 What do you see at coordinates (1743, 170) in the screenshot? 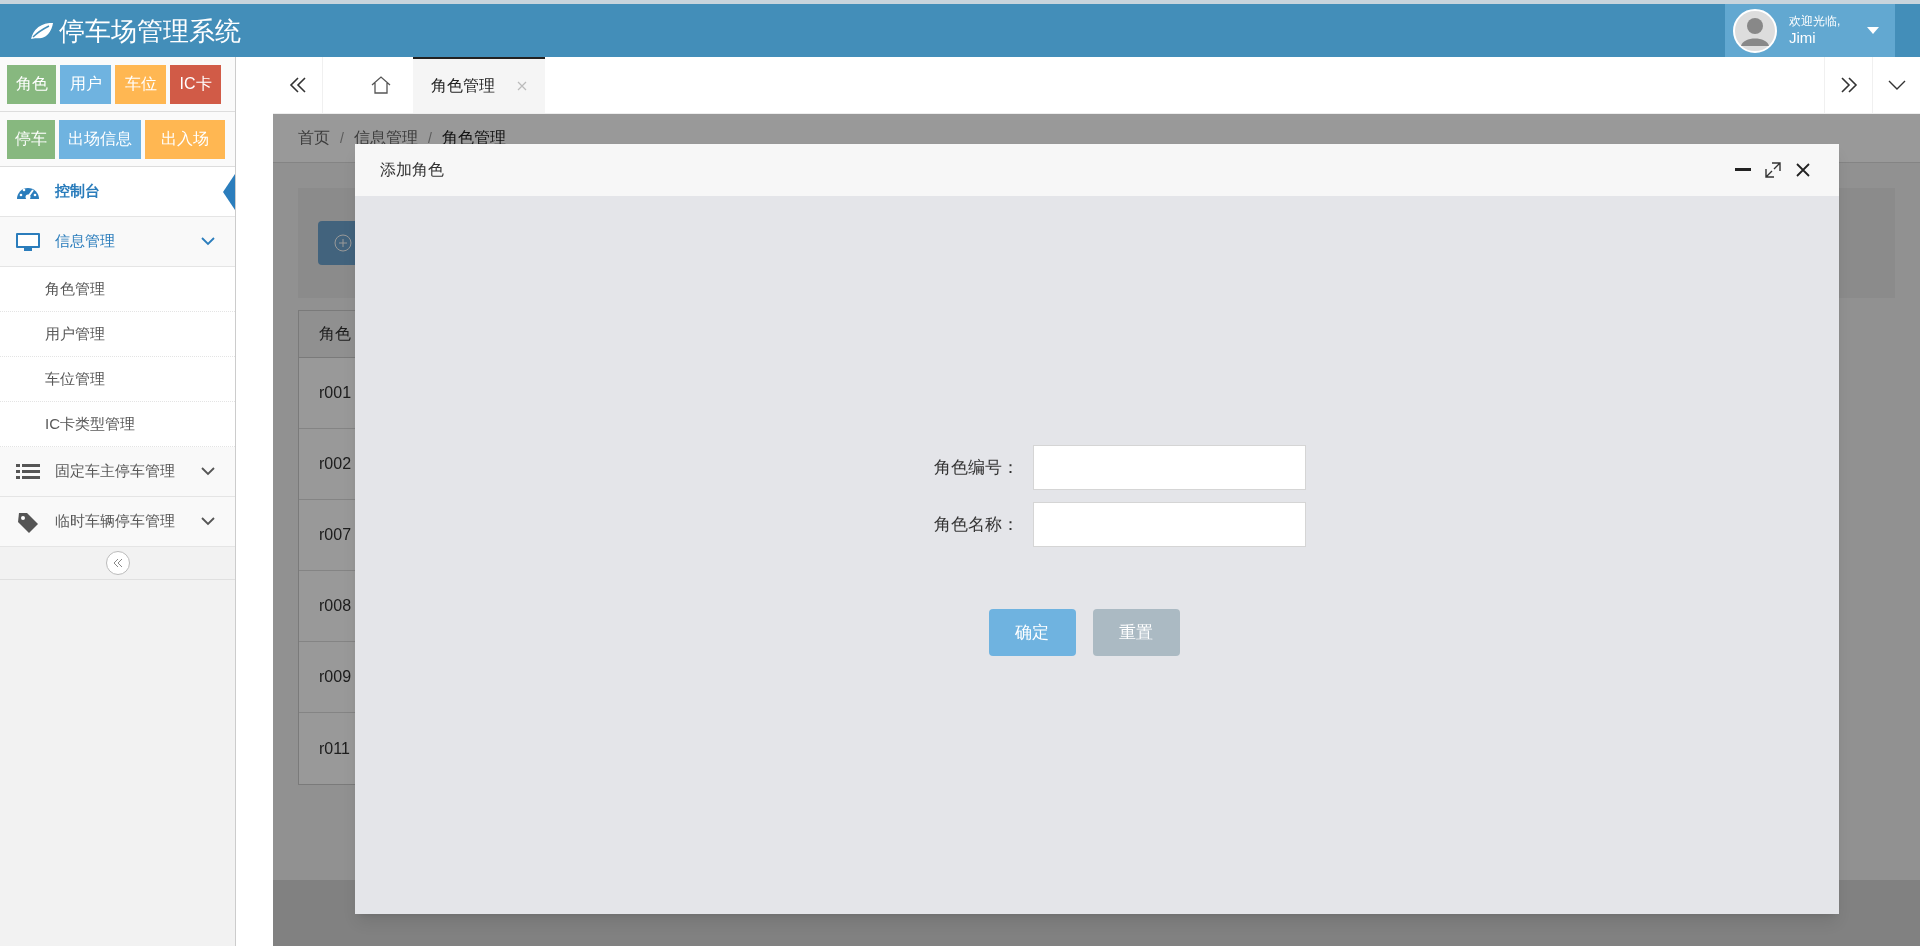
I see `minimize-icon` at bounding box center [1743, 170].